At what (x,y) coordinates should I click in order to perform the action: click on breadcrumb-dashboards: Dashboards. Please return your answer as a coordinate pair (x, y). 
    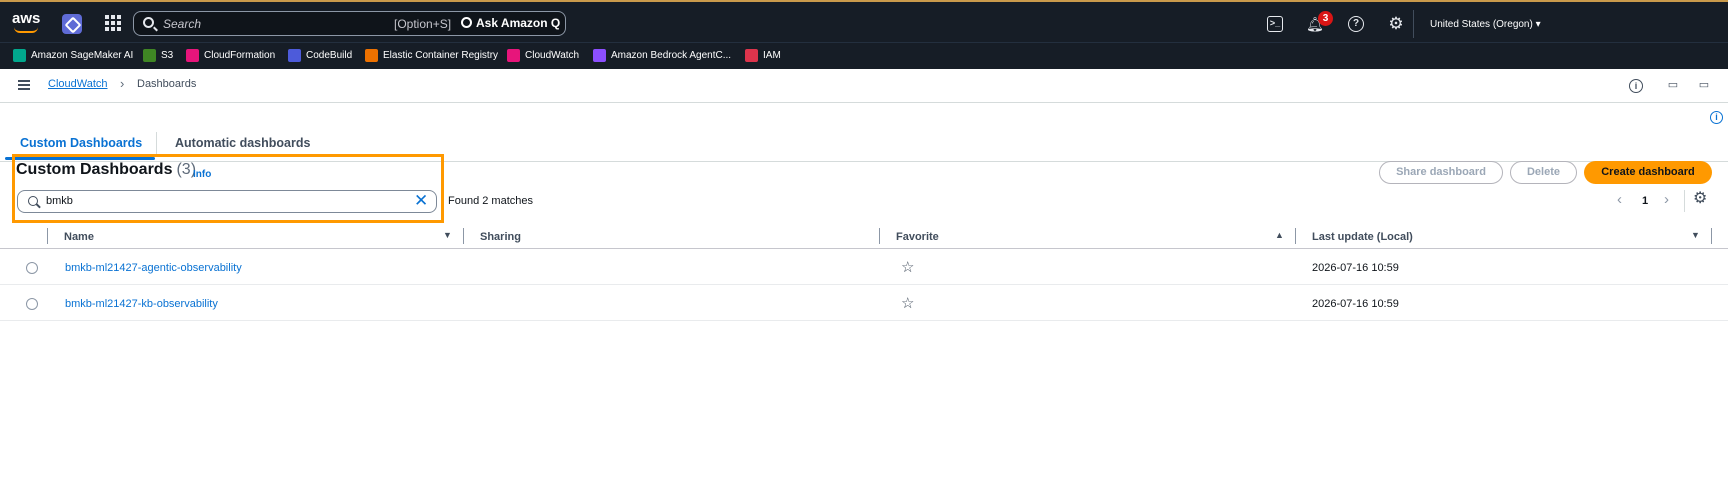
    Looking at the image, I should click on (167, 84).